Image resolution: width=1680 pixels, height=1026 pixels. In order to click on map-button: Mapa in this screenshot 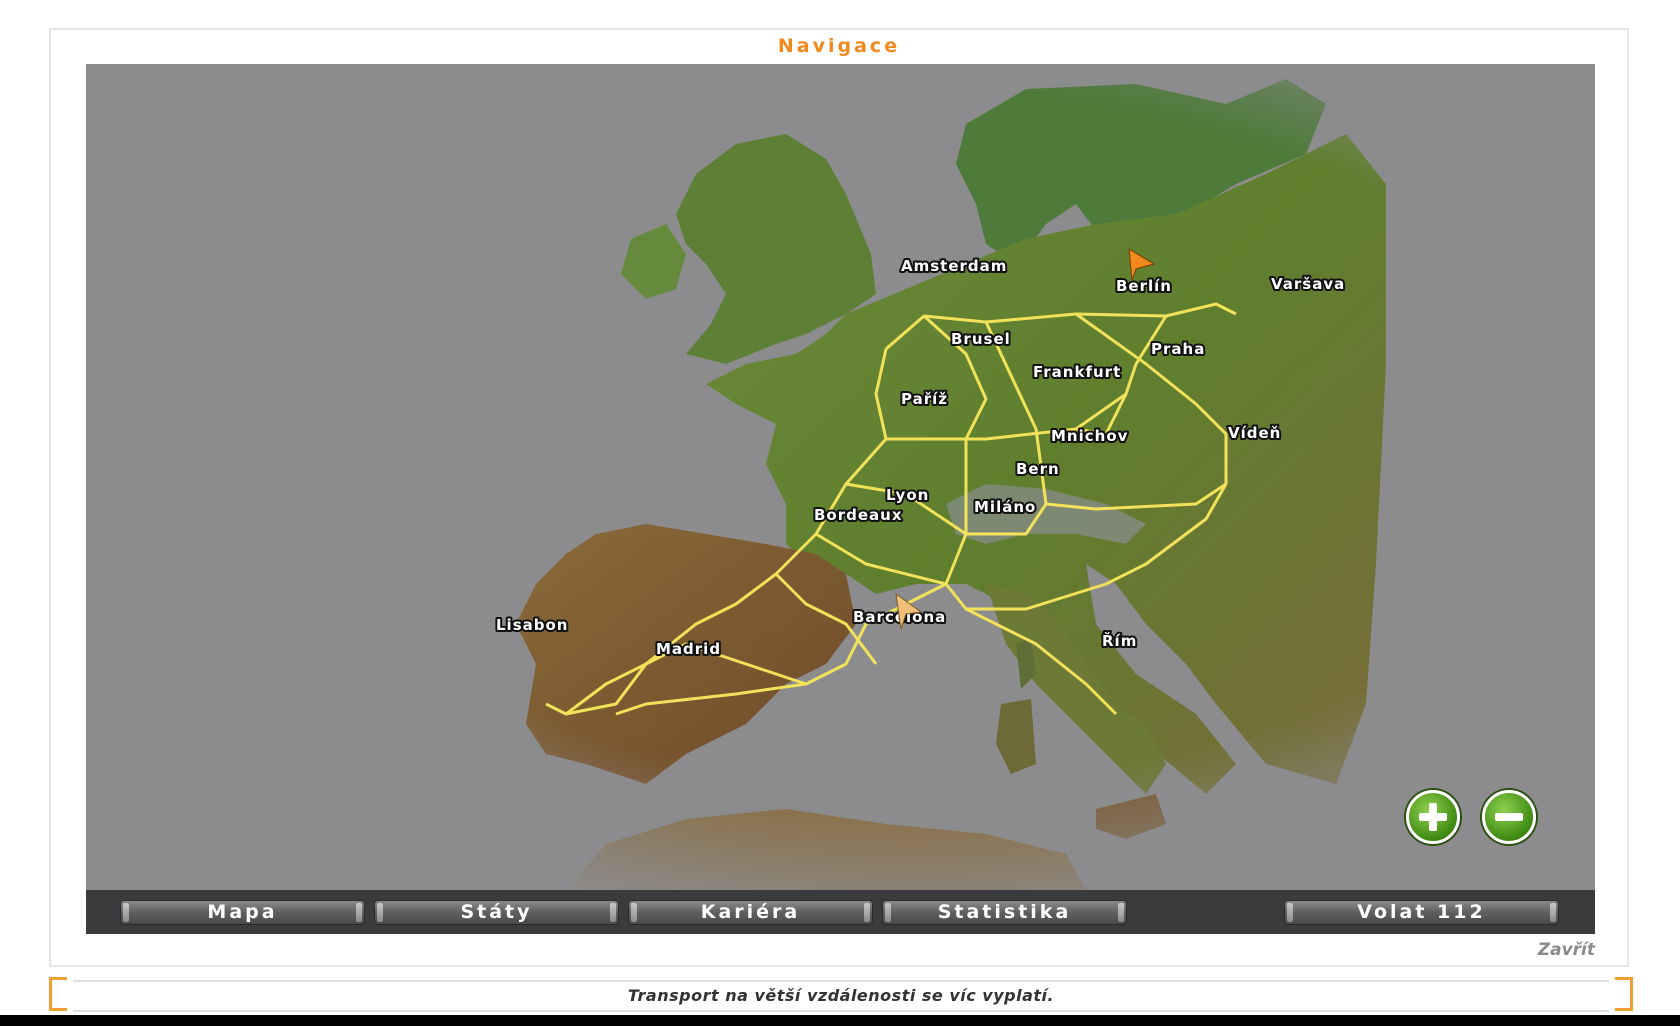, I will do `click(242, 912)`.